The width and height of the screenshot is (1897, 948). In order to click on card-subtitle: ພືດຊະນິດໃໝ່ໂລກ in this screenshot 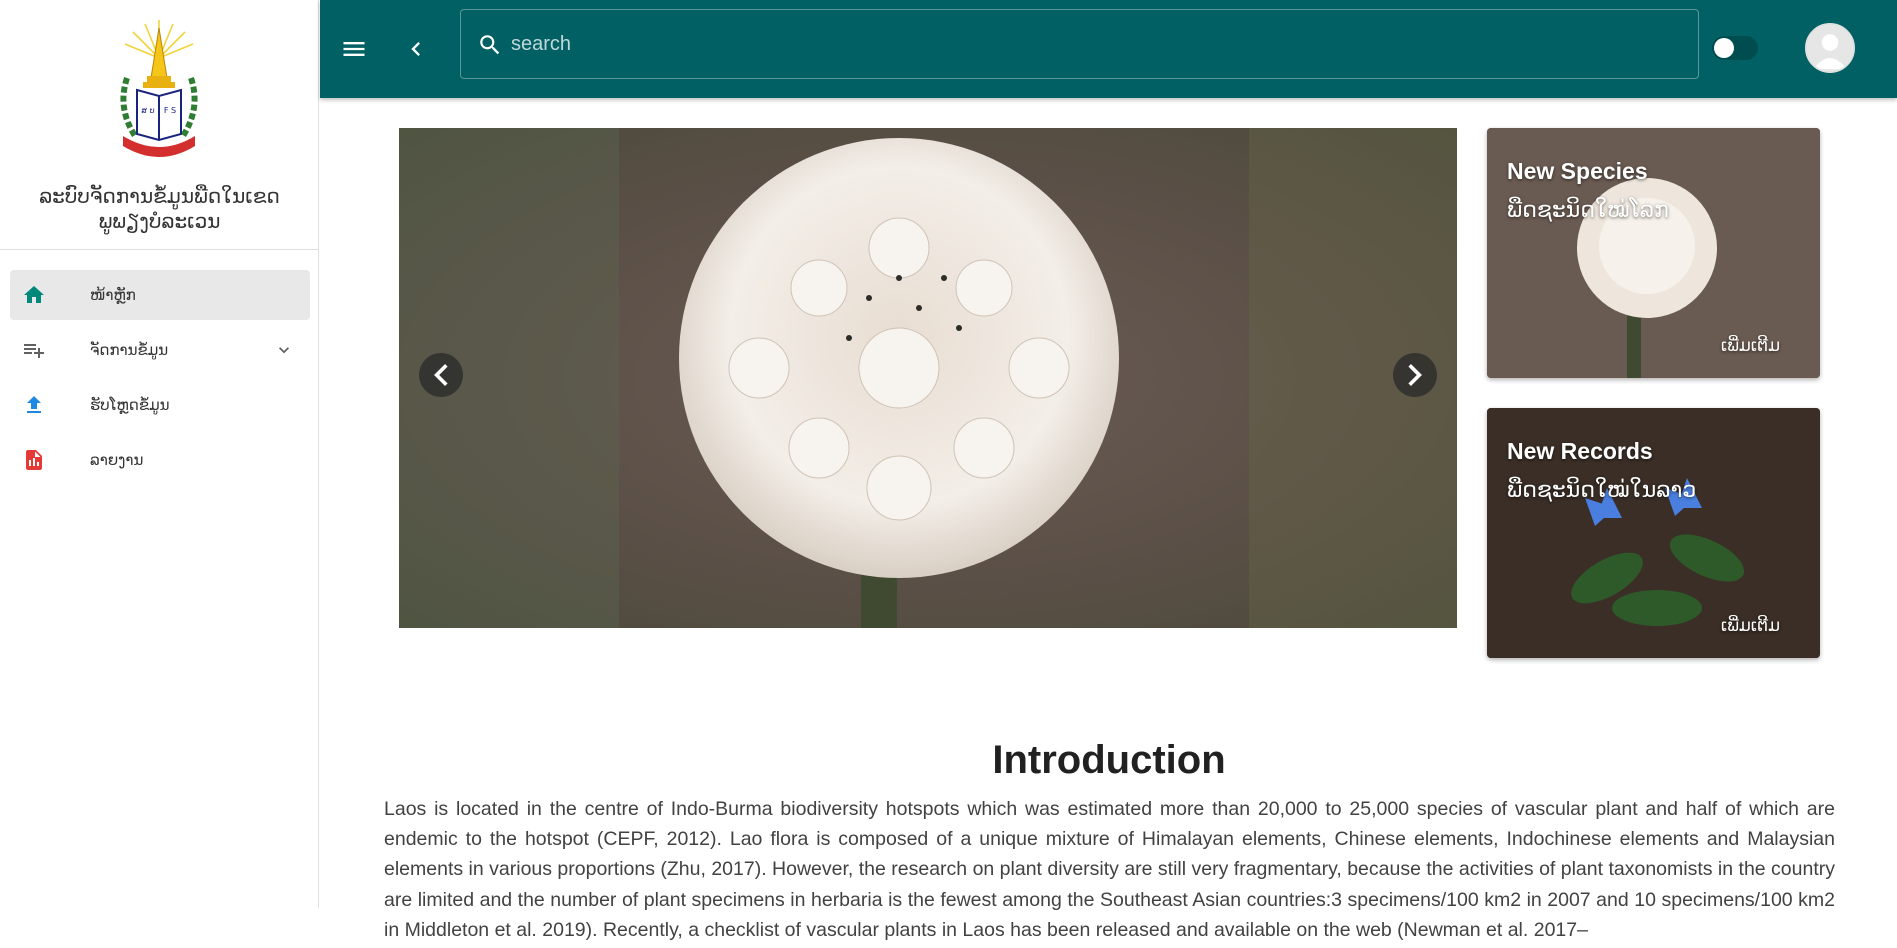, I will do `click(1588, 210)`.